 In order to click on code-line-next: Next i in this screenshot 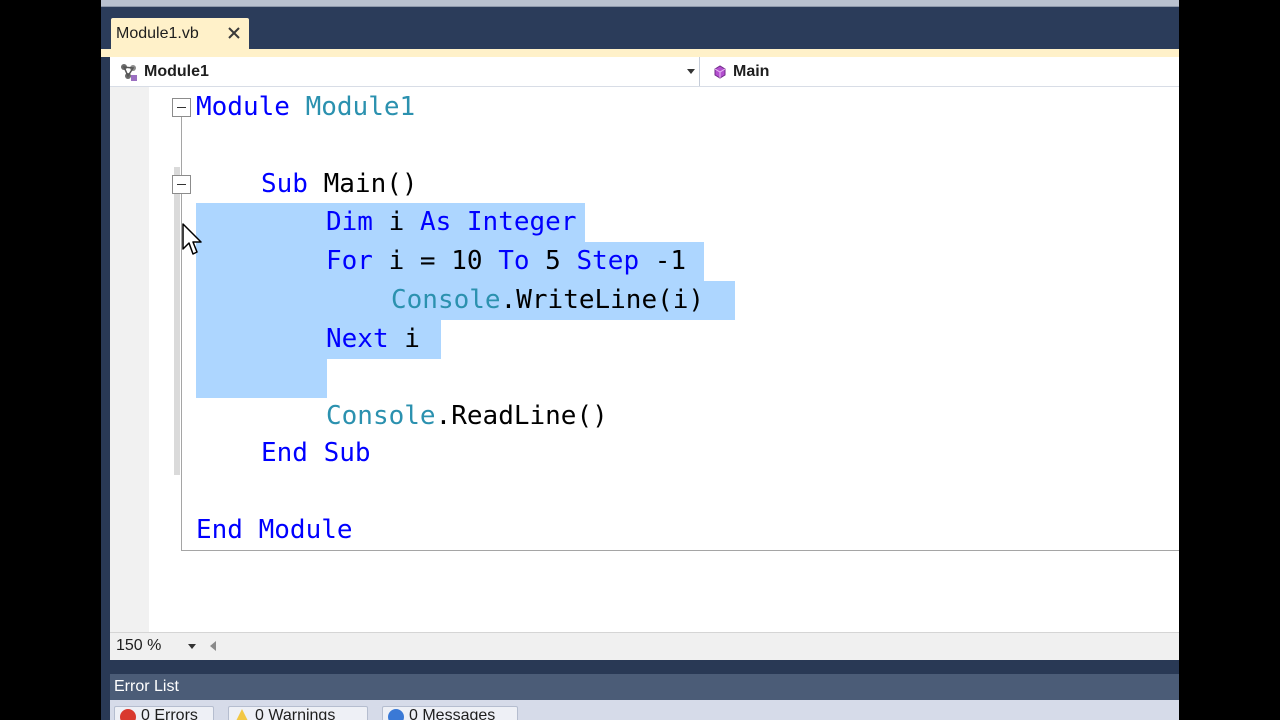, I will do `click(373, 339)`.